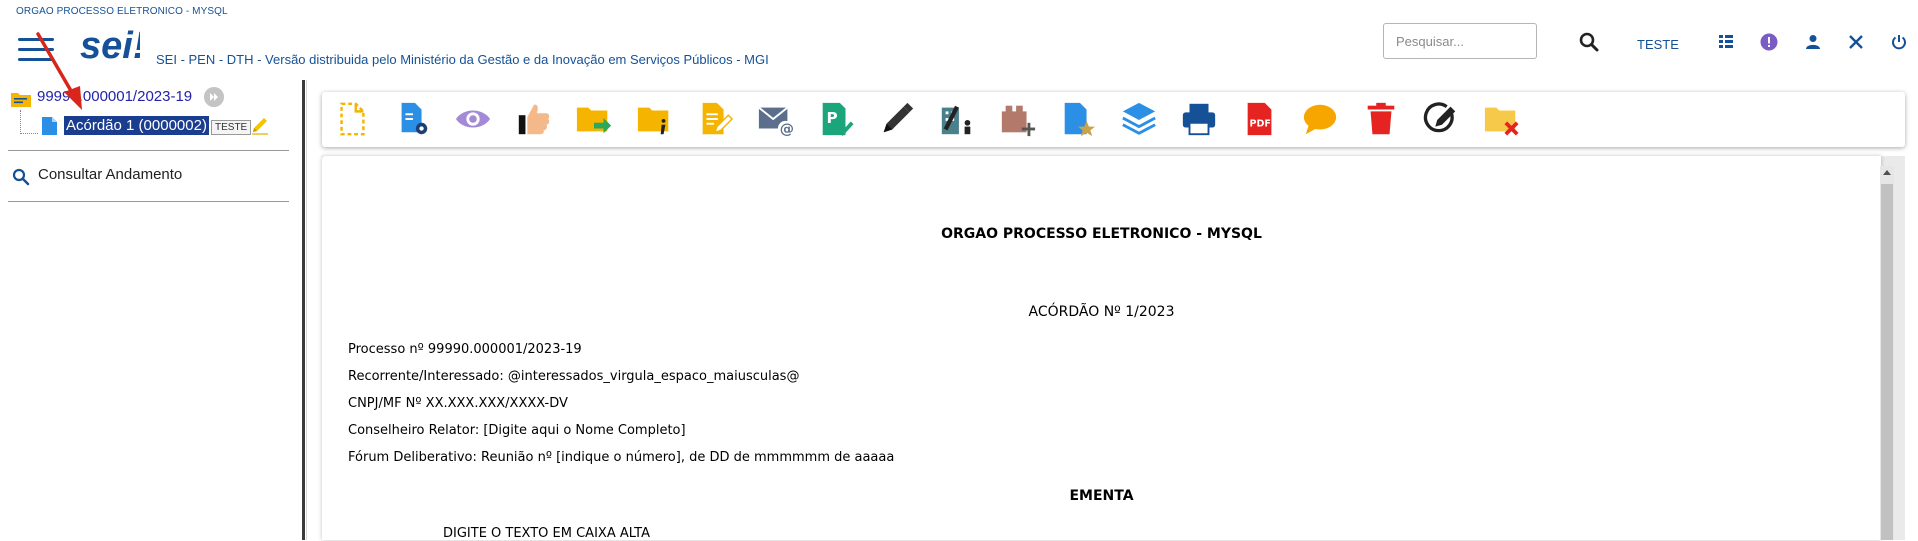 Image resolution: width=1918 pixels, height=541 pixels. Describe the element at coordinates (1887, 173) in the screenshot. I see `scroll-up-icon` at that location.